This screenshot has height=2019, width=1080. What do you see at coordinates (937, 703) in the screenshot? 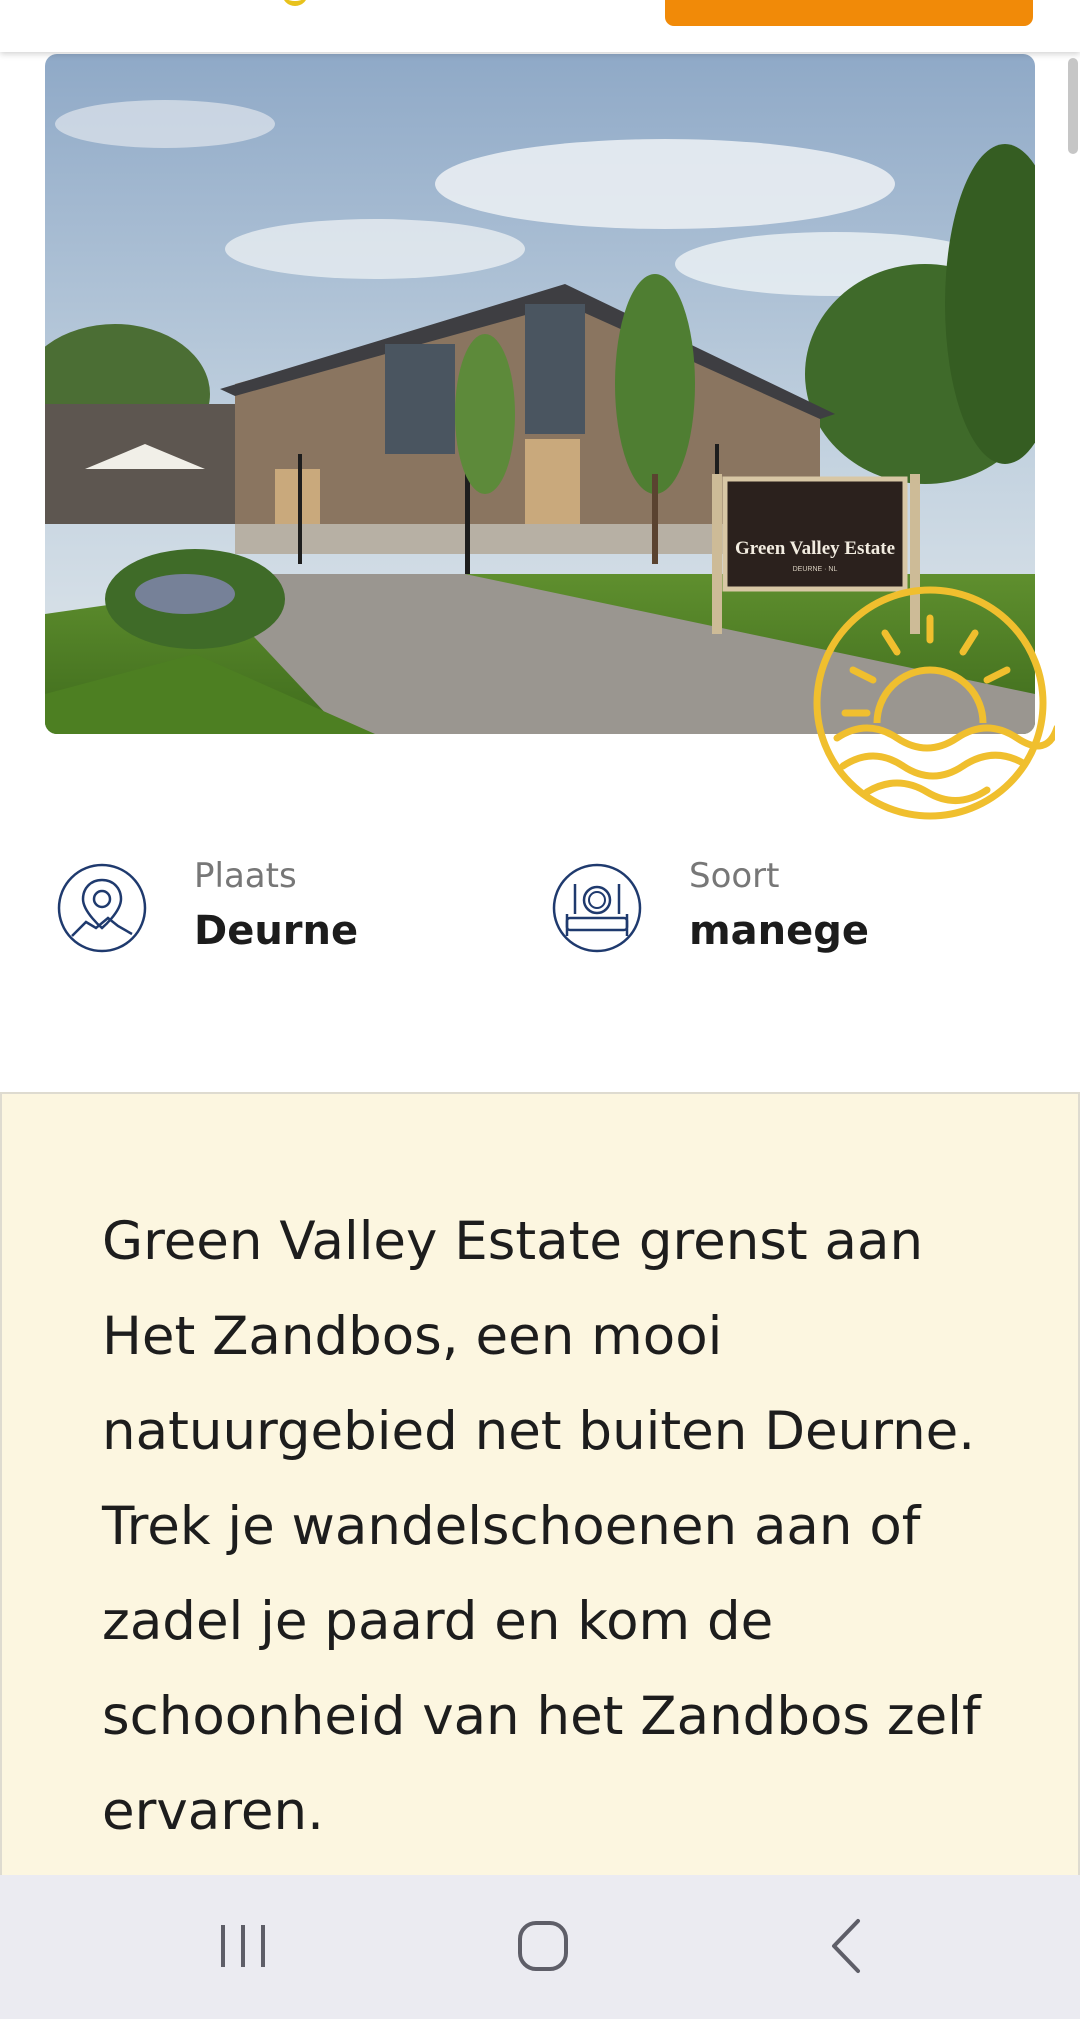
I see `sun-waves-icon` at bounding box center [937, 703].